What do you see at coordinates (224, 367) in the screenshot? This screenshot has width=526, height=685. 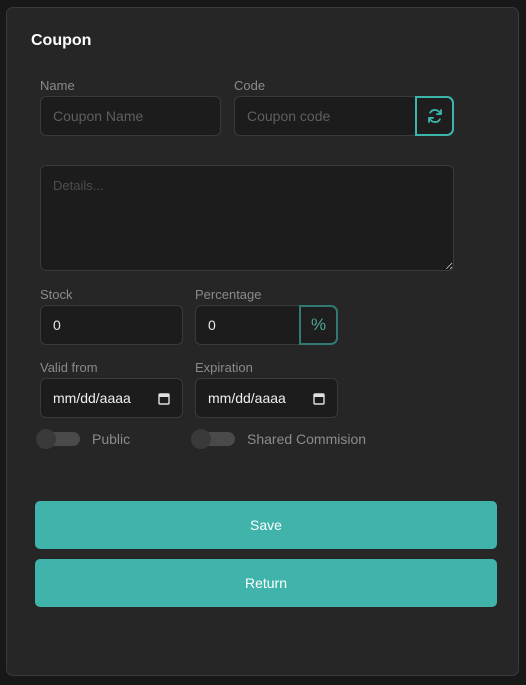 I see `expiration-label: Expiration` at bounding box center [224, 367].